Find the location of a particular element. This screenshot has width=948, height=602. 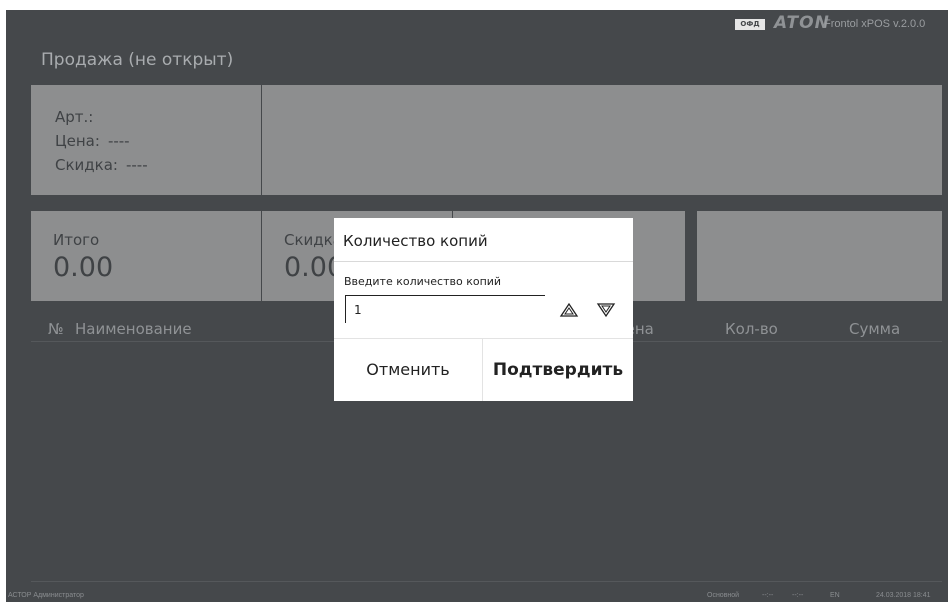

discount-label: Скидка: is located at coordinates (86, 165).